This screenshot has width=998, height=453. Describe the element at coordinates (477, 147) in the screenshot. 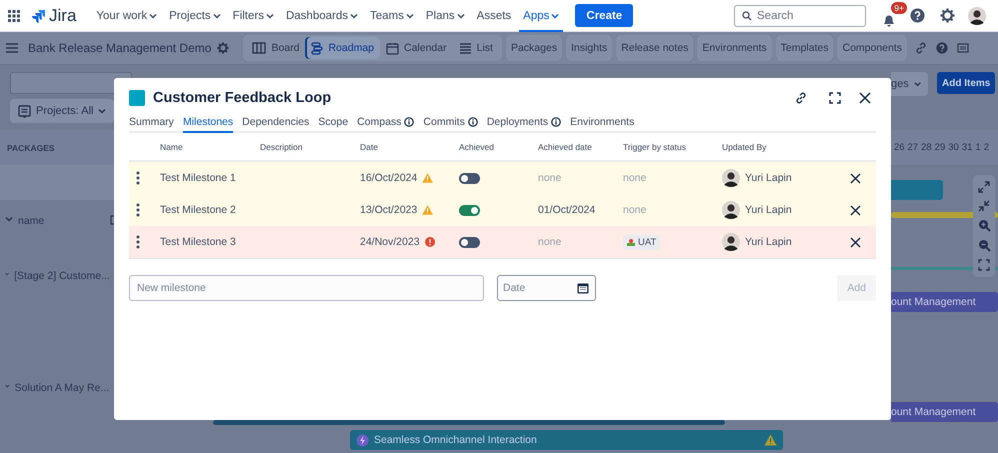

I see `column-header: Achieved` at that location.